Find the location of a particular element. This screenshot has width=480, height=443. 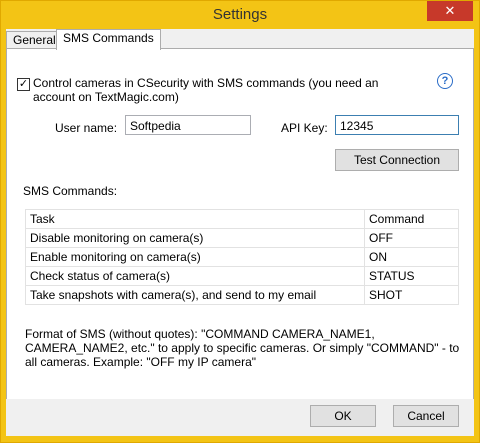

command-cell: STATUS is located at coordinates (411, 276).